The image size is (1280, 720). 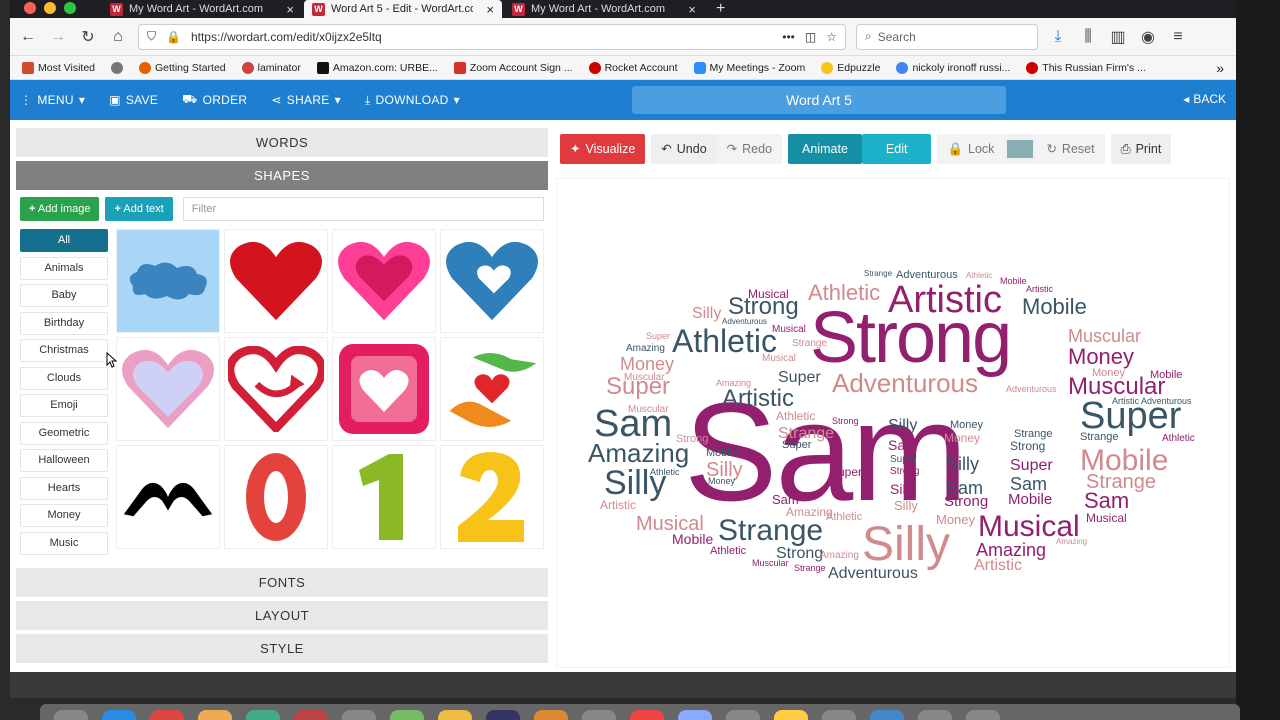 I want to click on star-icon: ☆, so click(x=831, y=37).